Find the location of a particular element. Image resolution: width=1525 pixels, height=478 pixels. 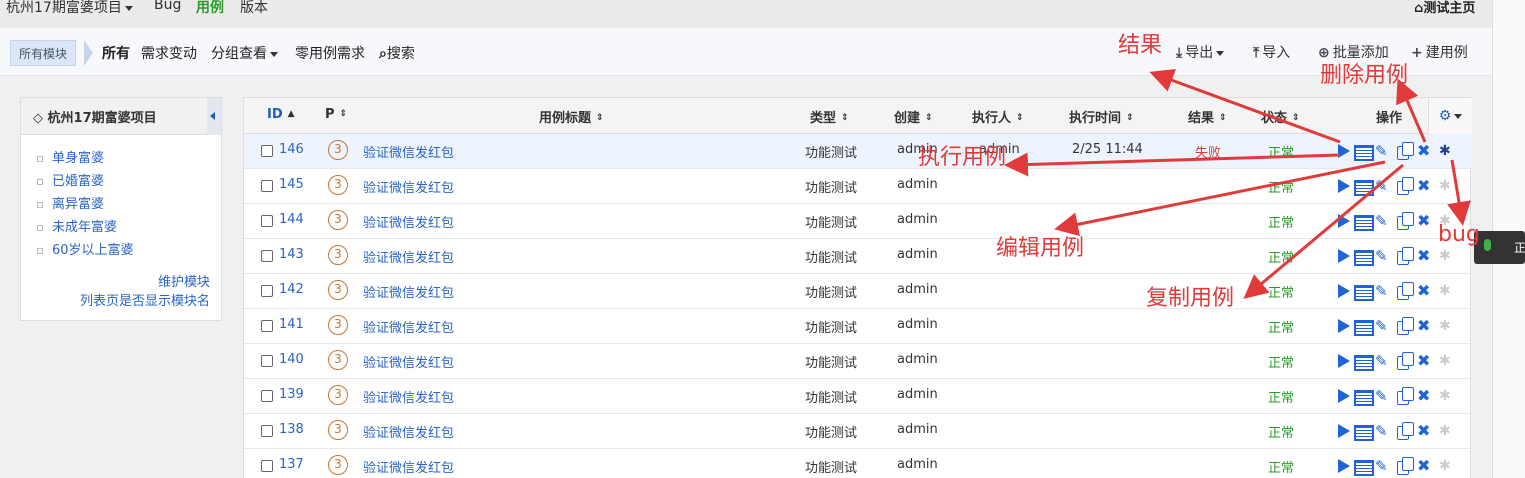

module-item: 单身富婆 is located at coordinates (129, 158).